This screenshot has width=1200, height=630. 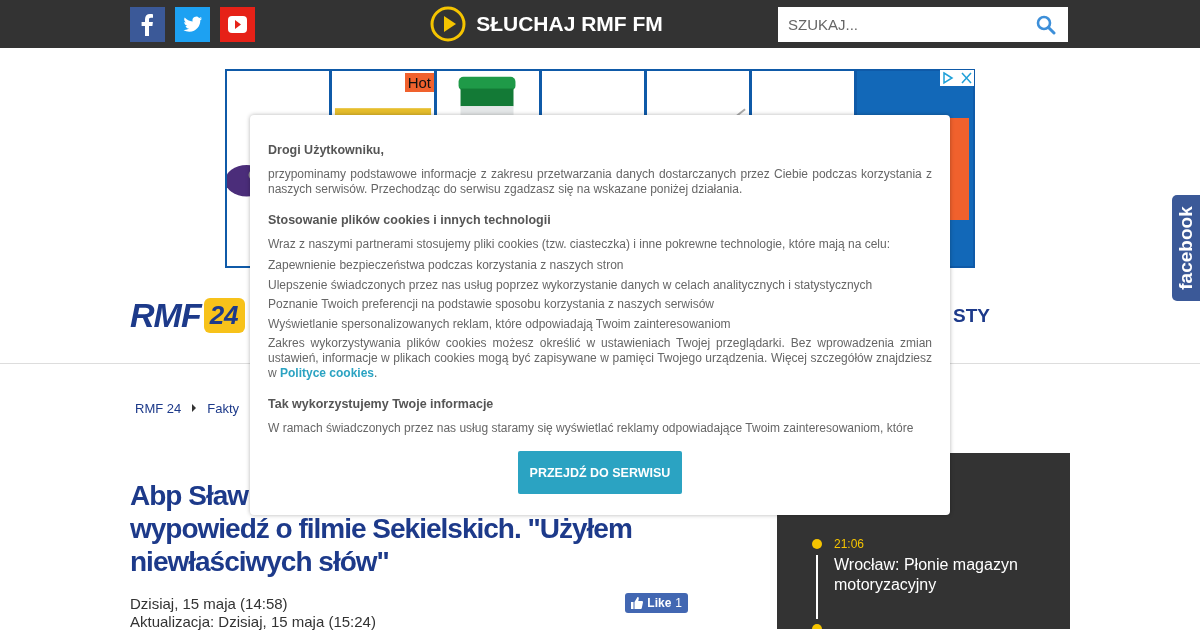 What do you see at coordinates (223, 408) in the screenshot?
I see `breadcrumb-link: Fakty` at bounding box center [223, 408].